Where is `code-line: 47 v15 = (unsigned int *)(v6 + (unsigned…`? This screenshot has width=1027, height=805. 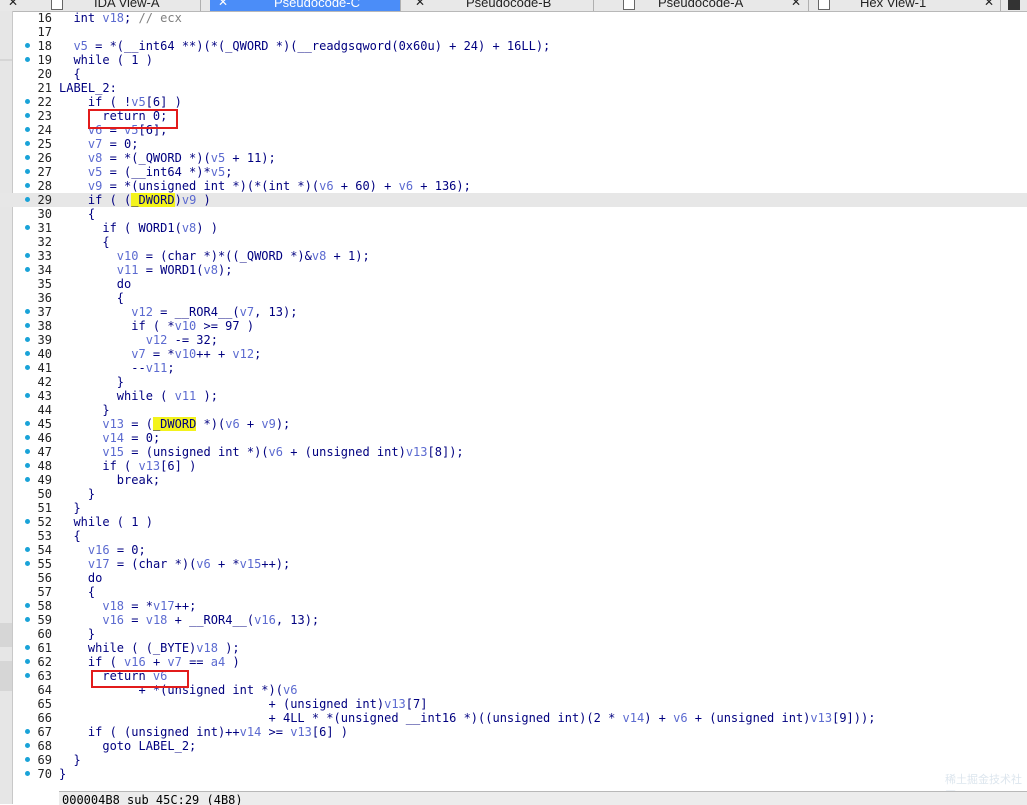
code-line: 47 v15 = (unsigned int *)(v6 + (unsigned… is located at coordinates (513, 452).